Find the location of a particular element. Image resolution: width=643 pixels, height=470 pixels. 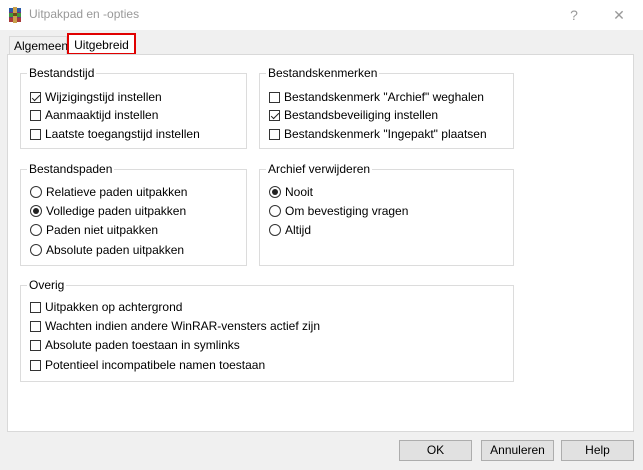

option-delete-never: Nooit is located at coordinates (291, 192).